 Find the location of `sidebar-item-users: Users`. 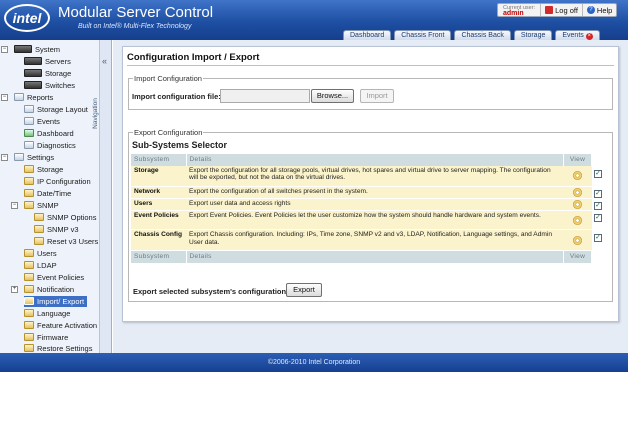

sidebar-item-users: Users is located at coordinates (40, 253).